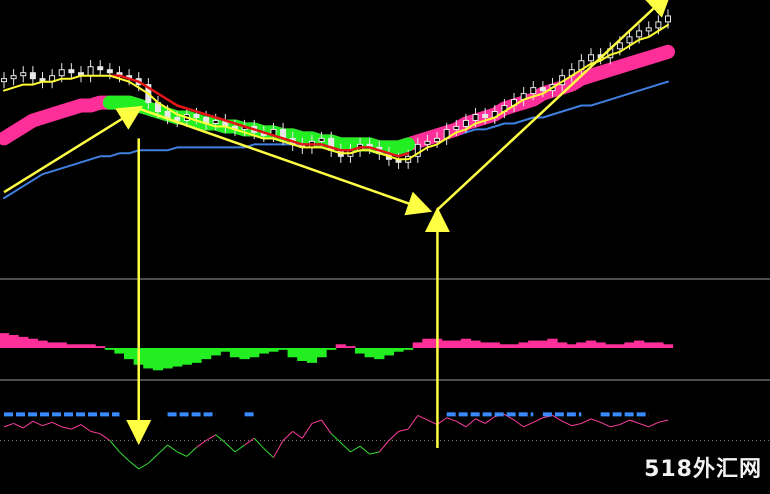 The height and width of the screenshot is (494, 770). What do you see at coordinates (703, 469) in the screenshot?
I see `watermark-logo: 518外汇网` at bounding box center [703, 469].